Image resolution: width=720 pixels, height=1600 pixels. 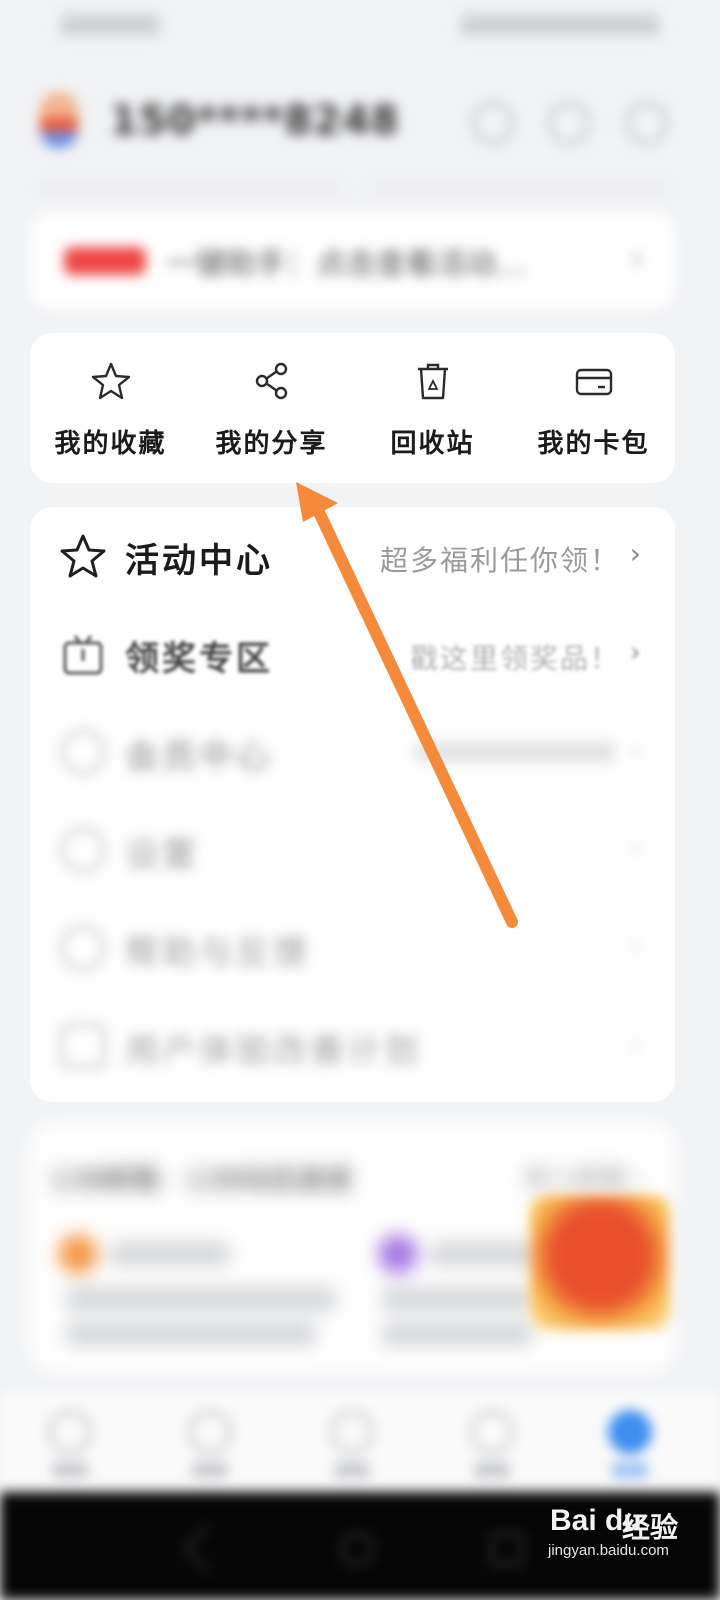 What do you see at coordinates (110, 381) in the screenshot?
I see `star-icon` at bounding box center [110, 381].